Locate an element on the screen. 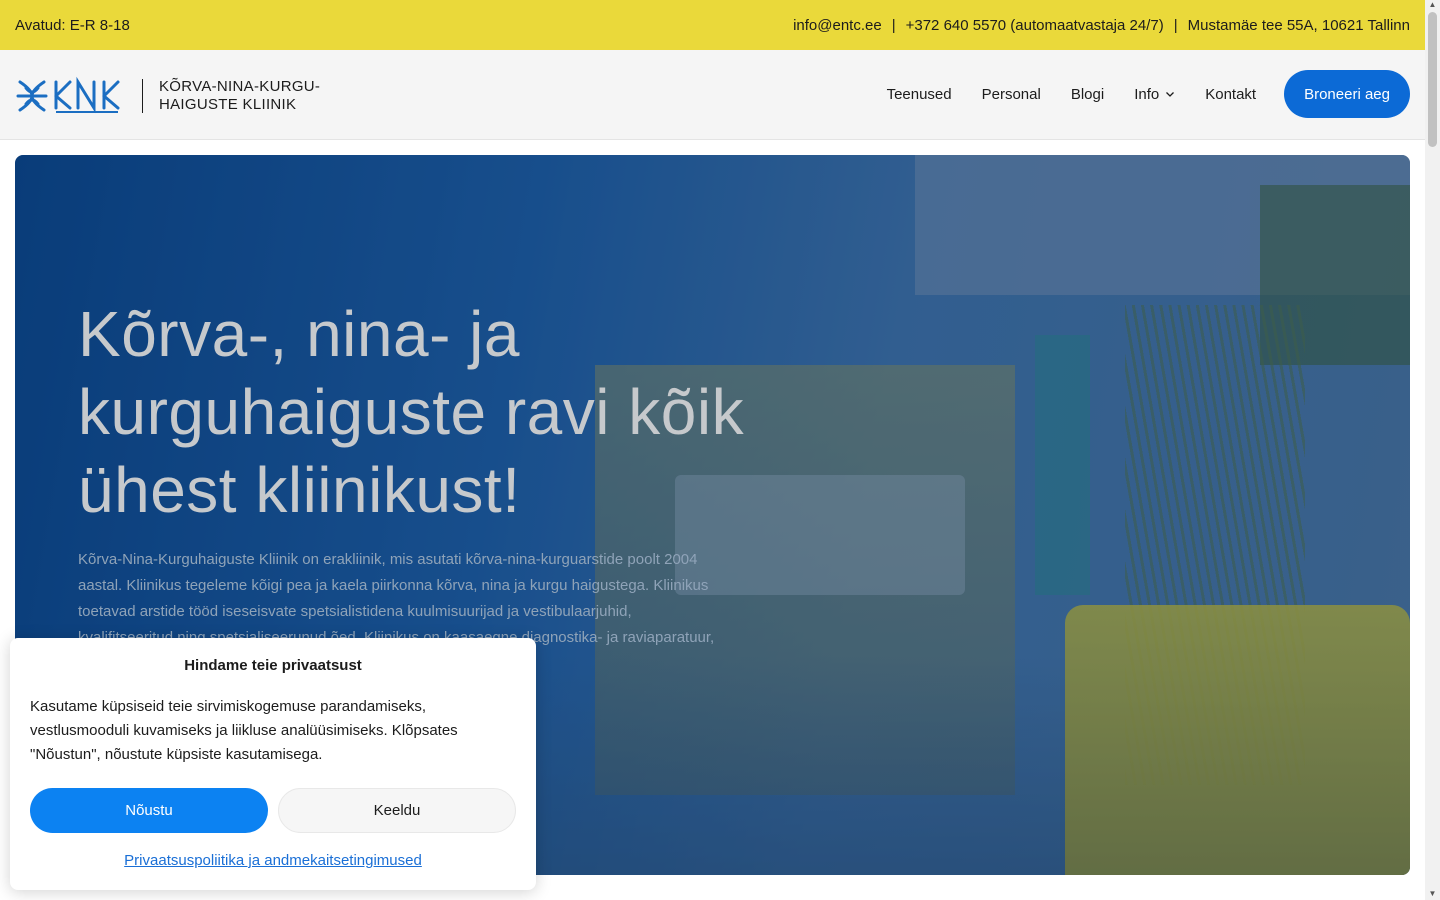  accept-cookies-button: Nõustu is located at coordinates (149, 810).